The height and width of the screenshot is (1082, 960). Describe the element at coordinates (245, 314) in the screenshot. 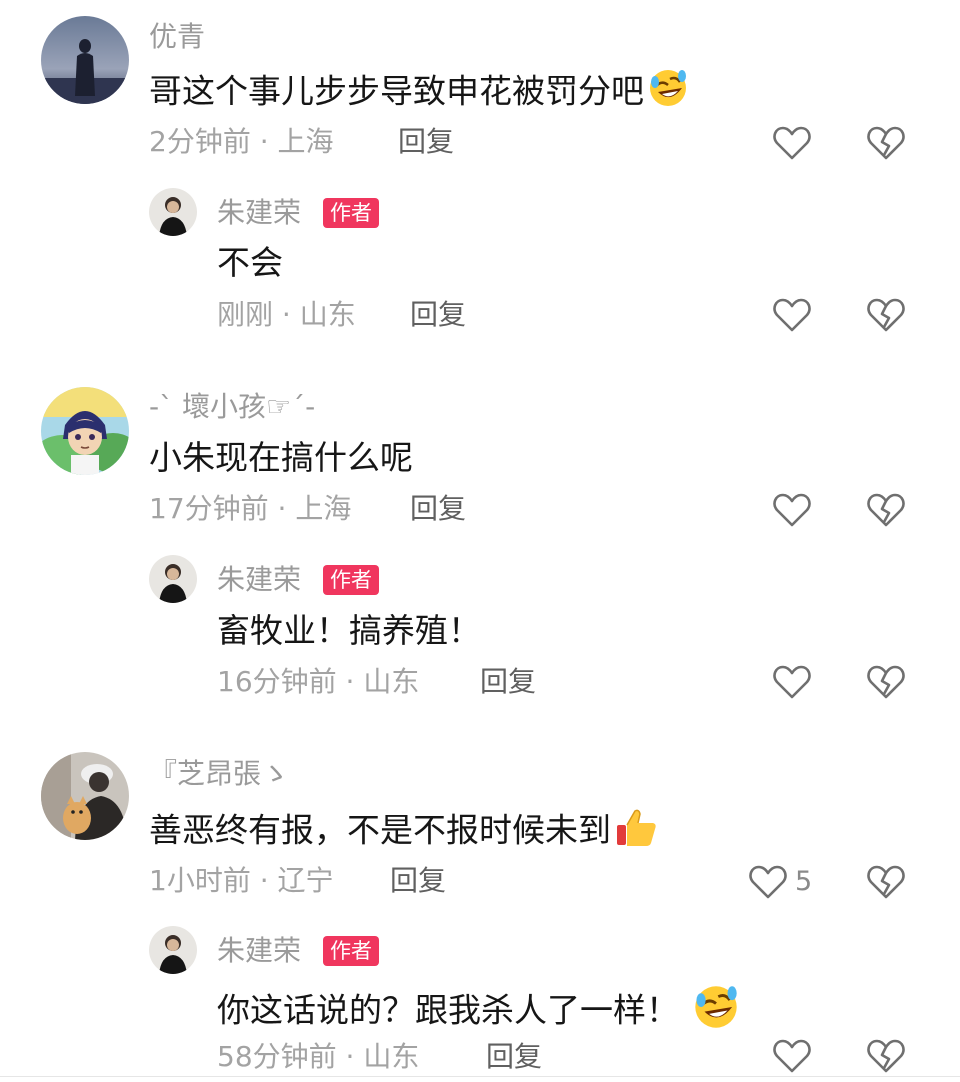

I see `reply-time: 刚刚` at that location.